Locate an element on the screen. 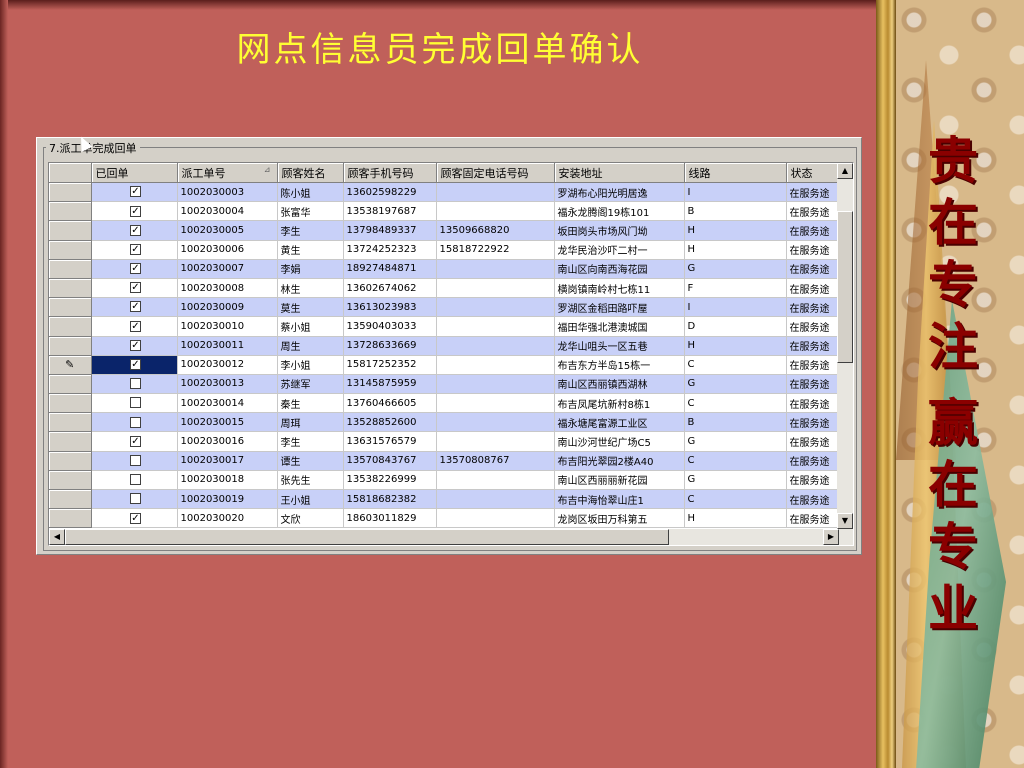 Image resolution: width=1024 pixels, height=768 pixels. order-number-cell: 1002030003 is located at coordinates (227, 192).